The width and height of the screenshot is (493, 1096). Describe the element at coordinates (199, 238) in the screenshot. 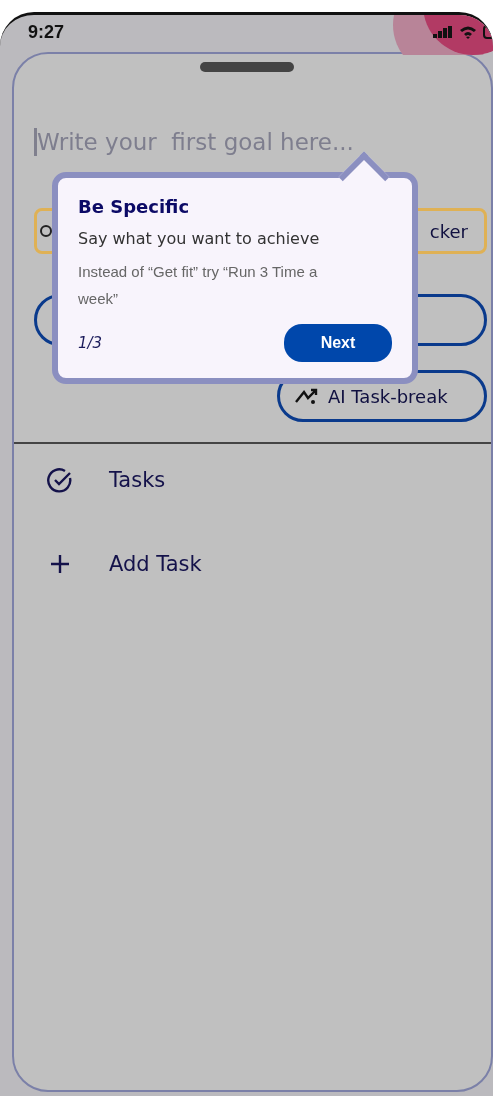

I see `tooltip-subtitle: Say what you want to achieve` at that location.